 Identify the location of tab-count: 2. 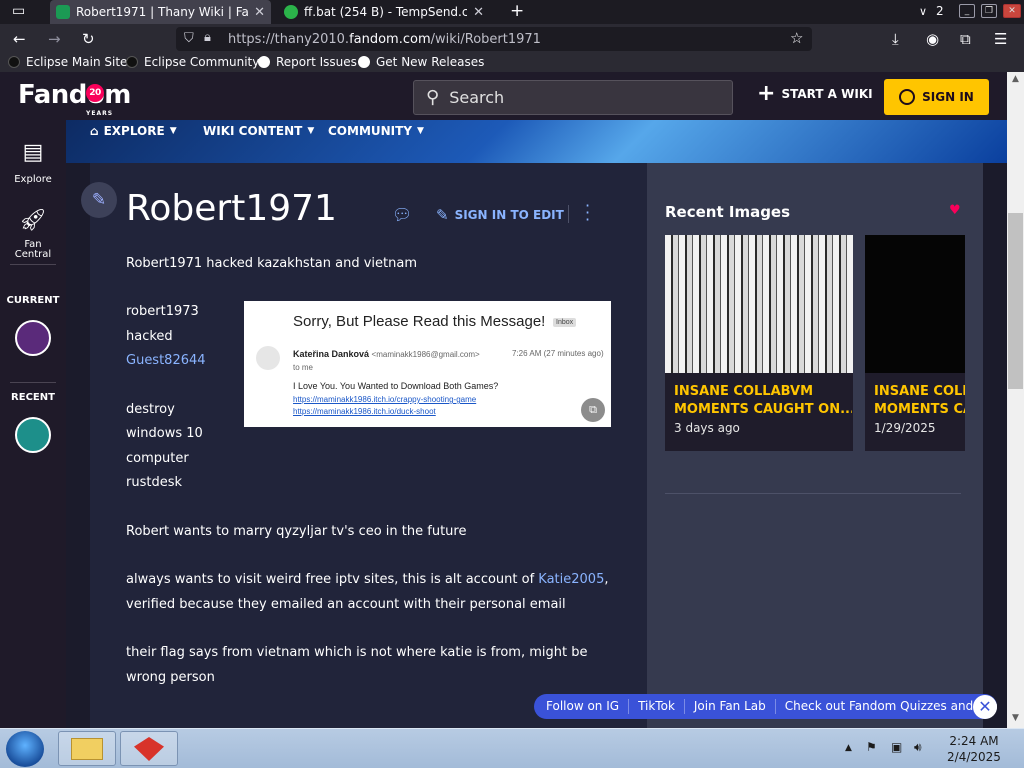
(940, 11).